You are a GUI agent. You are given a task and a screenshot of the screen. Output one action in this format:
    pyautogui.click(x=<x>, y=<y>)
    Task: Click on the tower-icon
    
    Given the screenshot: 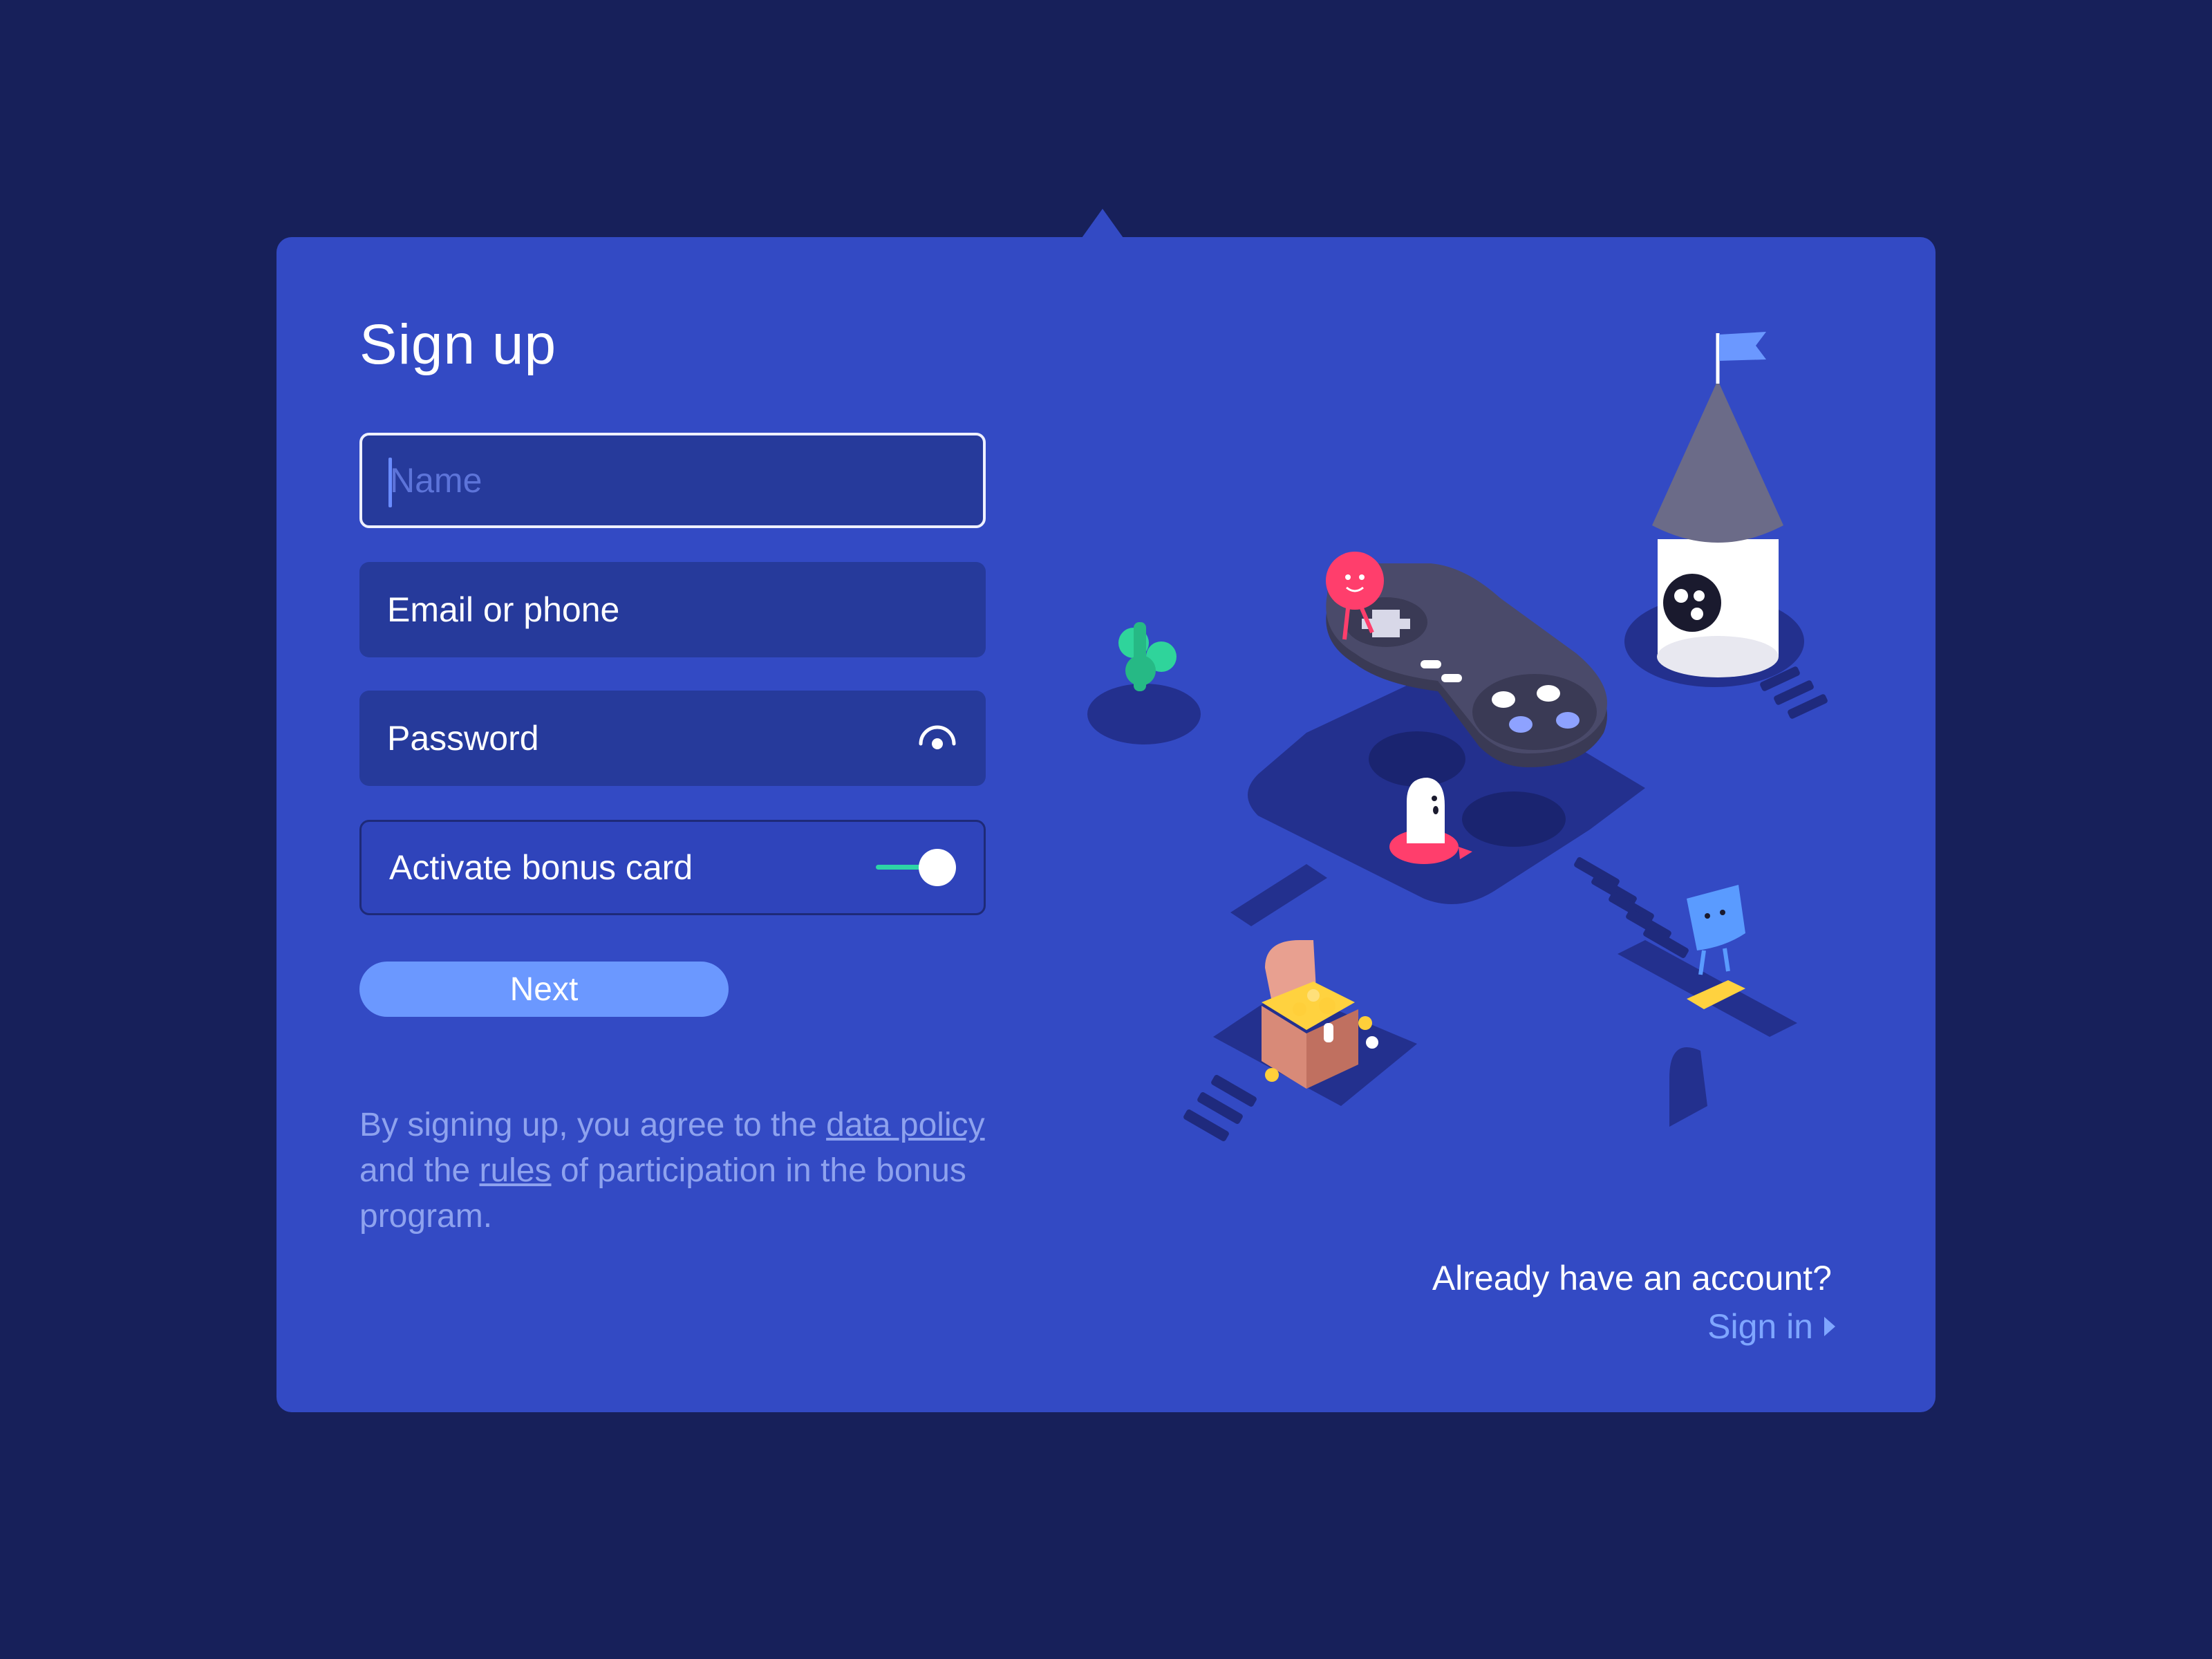 What is the action you would take?
    pyautogui.click(x=1718, y=504)
    